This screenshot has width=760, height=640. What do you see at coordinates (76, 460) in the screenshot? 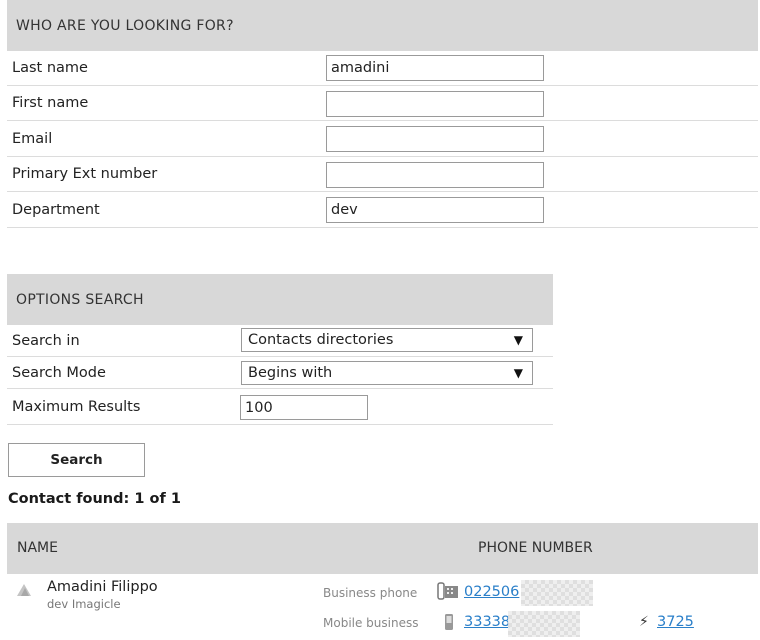
I see `search-button: Search` at bounding box center [76, 460].